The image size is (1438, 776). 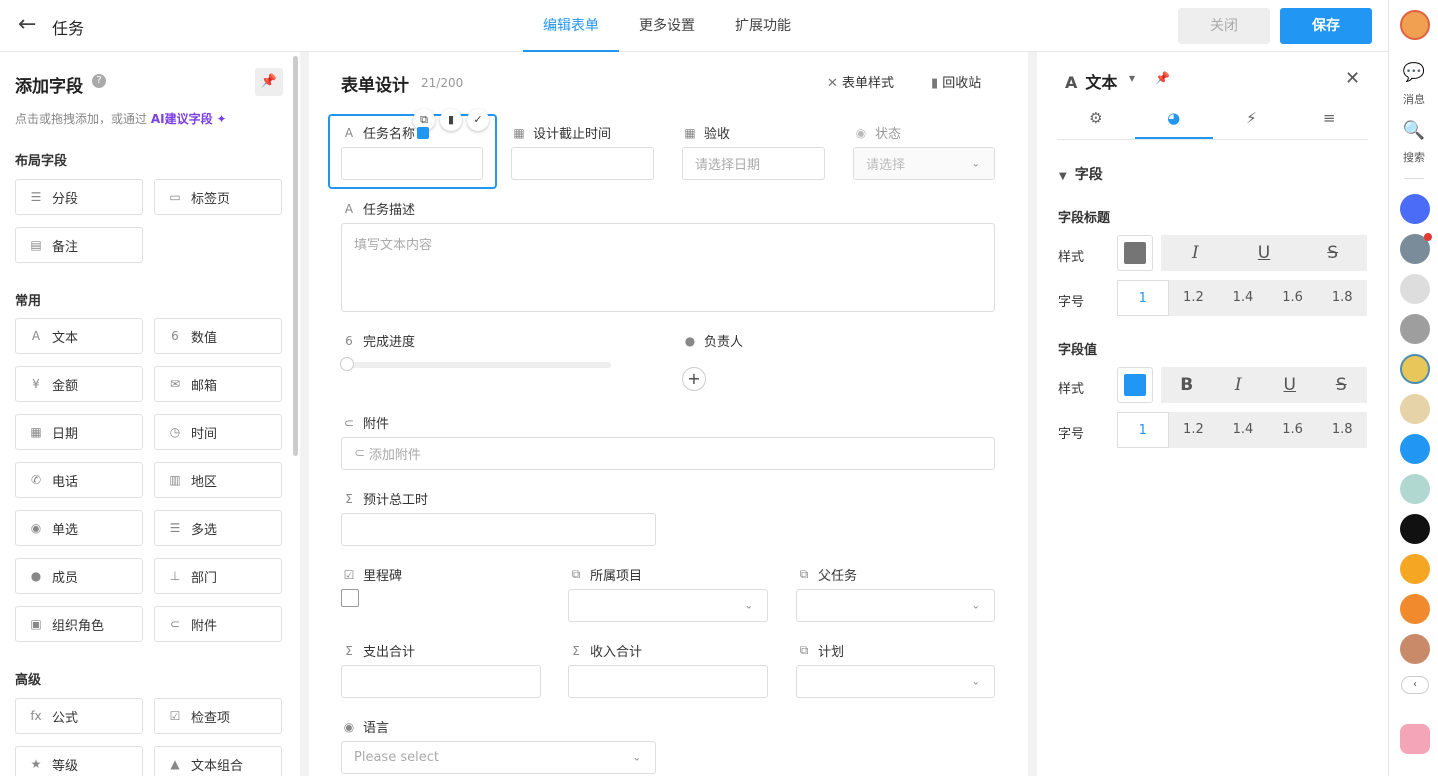 I want to click on help-icon: ?, so click(x=99, y=81).